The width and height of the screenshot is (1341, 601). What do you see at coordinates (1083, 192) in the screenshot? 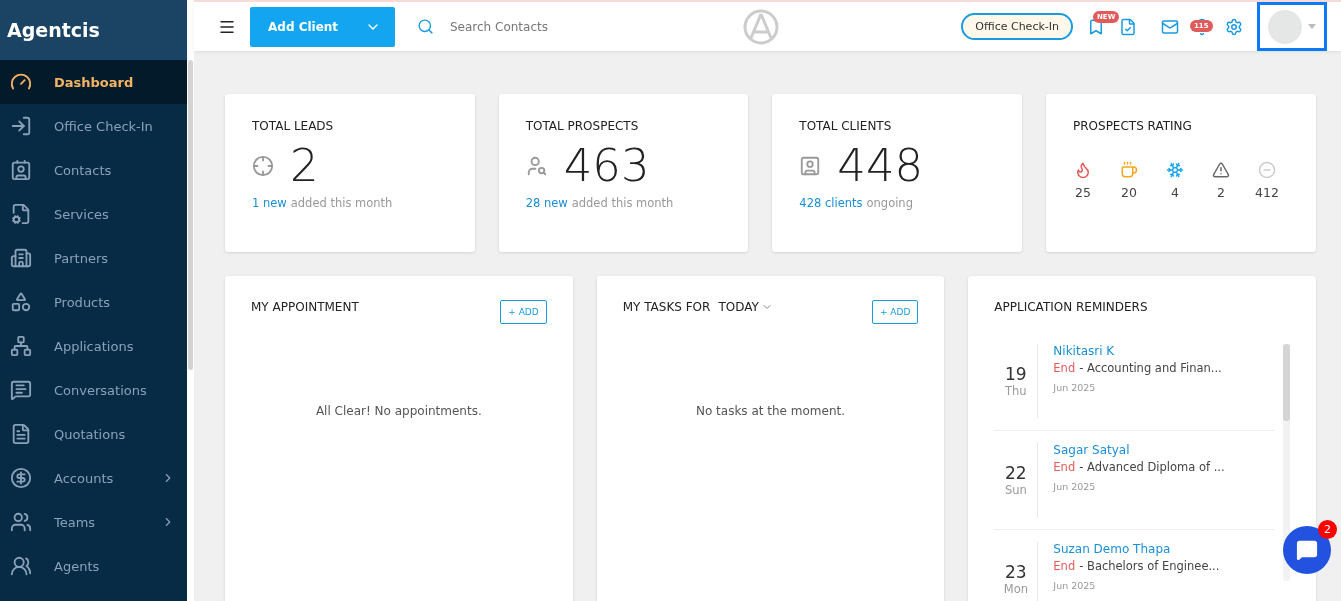
I see `rating-count: 25` at bounding box center [1083, 192].